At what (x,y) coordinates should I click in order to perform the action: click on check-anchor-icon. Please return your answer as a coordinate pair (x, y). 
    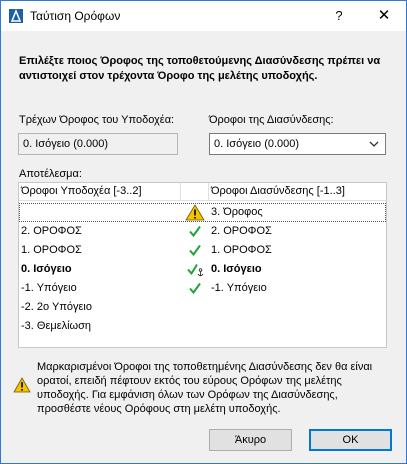
    Looking at the image, I should click on (195, 270).